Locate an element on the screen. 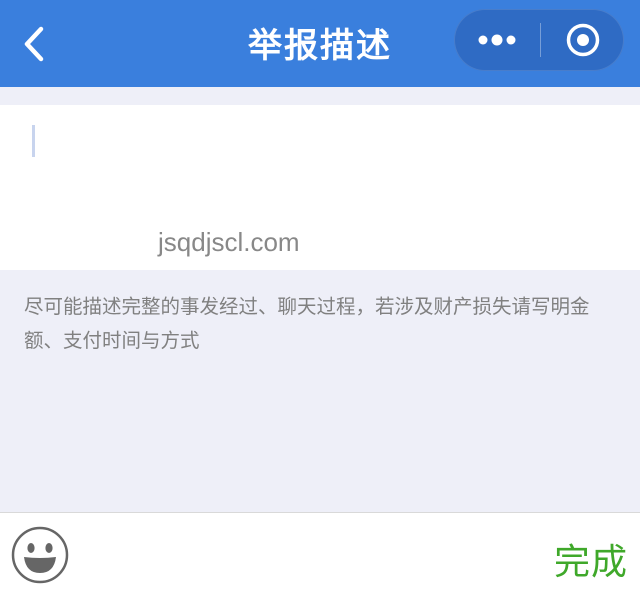 The width and height of the screenshot is (640, 592). close-button is located at coordinates (582, 40).